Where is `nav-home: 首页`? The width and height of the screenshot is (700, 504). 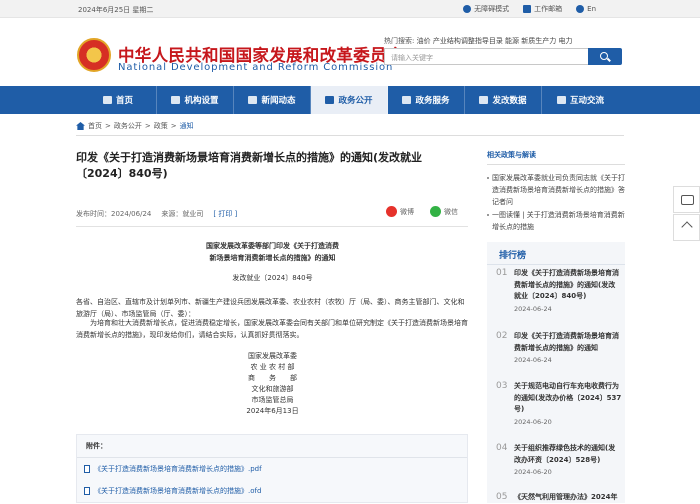
nav-home: 首页 is located at coordinates (118, 100).